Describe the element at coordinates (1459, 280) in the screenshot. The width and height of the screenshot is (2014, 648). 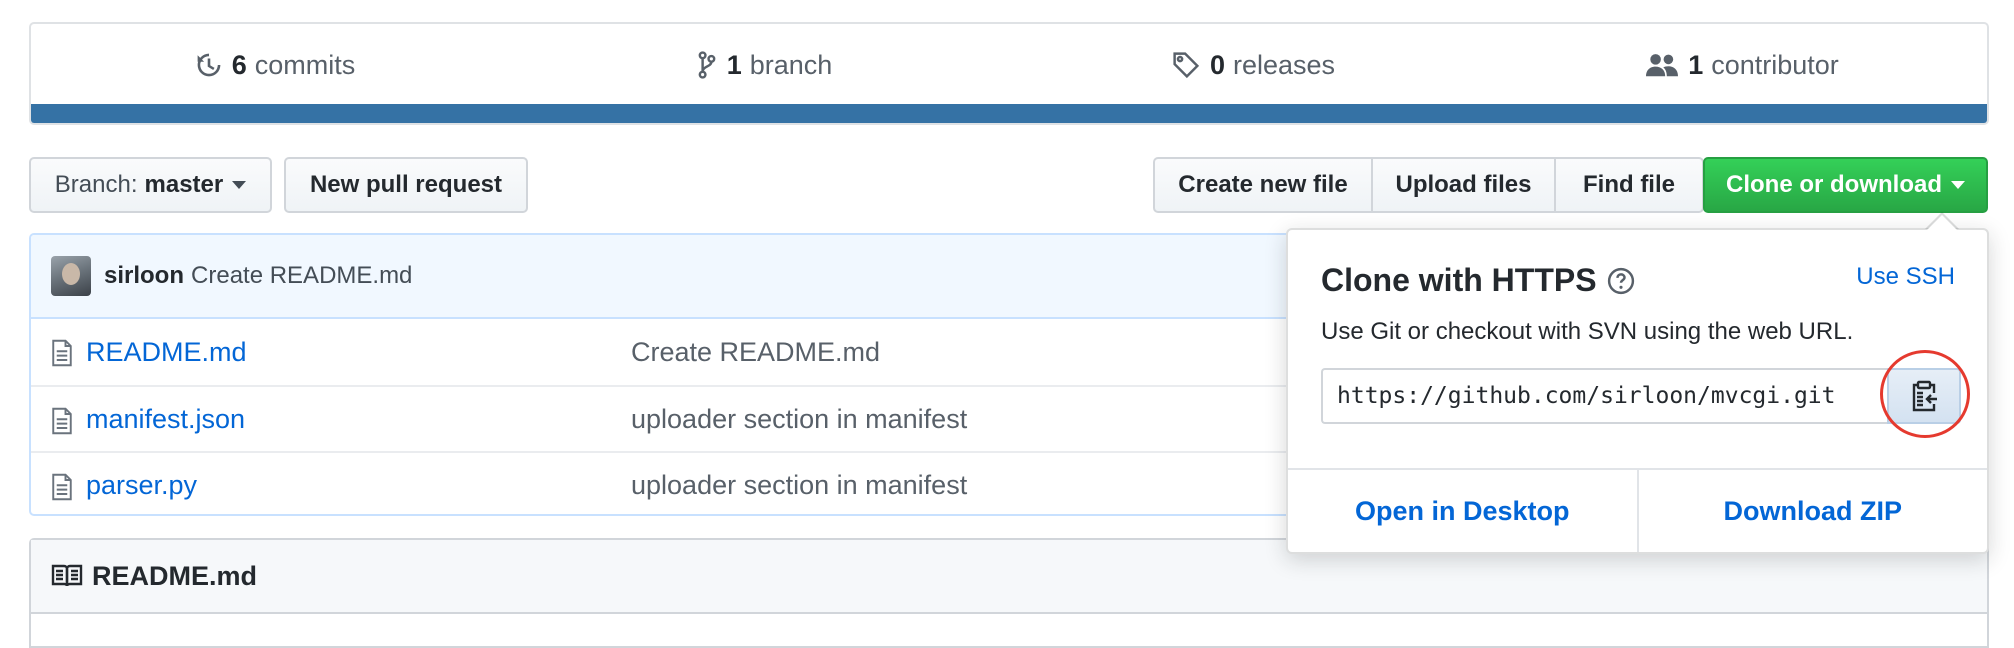
I see `clone-title-text: Clone with HTTPS` at that location.